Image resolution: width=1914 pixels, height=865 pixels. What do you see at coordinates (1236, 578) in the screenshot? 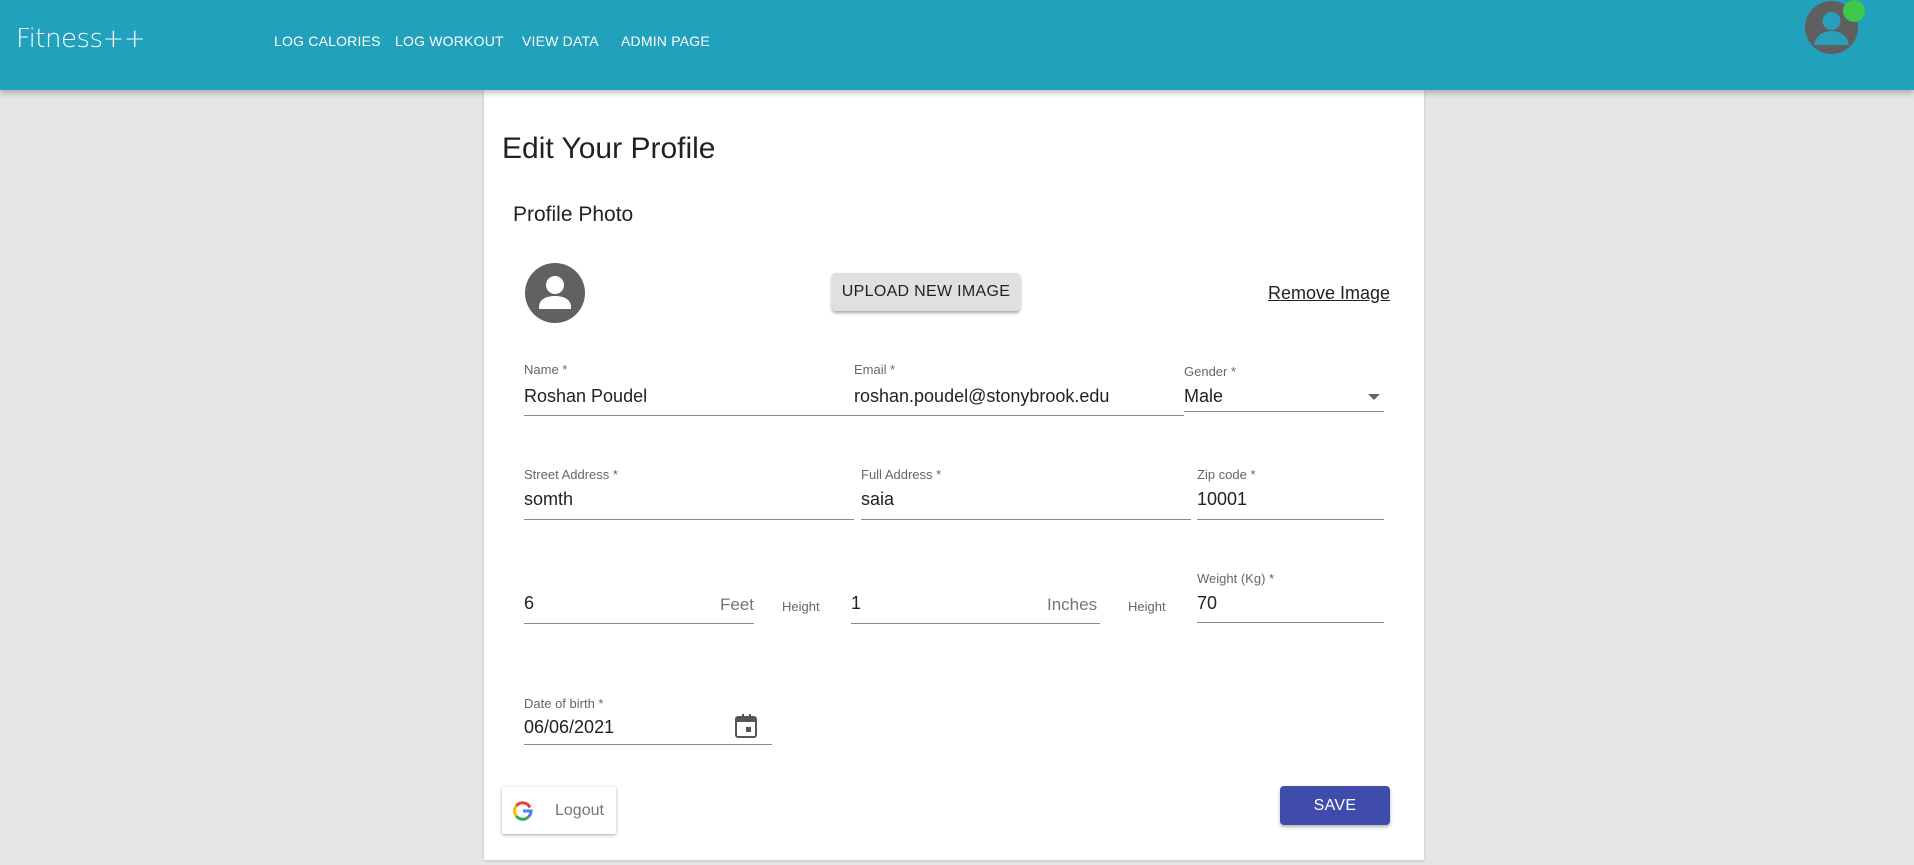
I see `weight-label: Weight (Kg) *` at bounding box center [1236, 578].